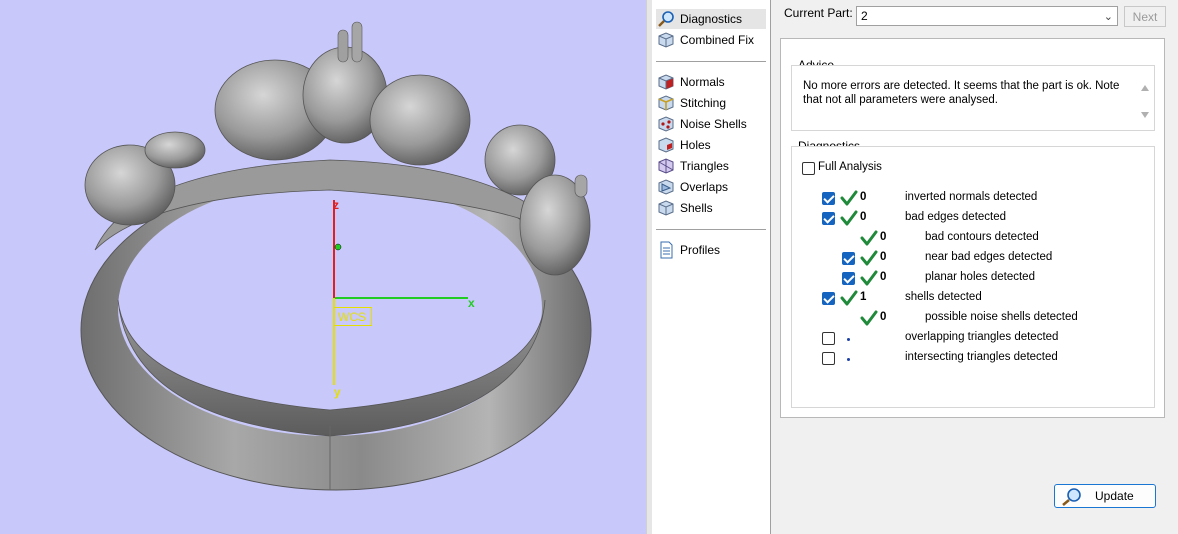  I want to click on nav-item-holes: Holes, so click(711, 145).